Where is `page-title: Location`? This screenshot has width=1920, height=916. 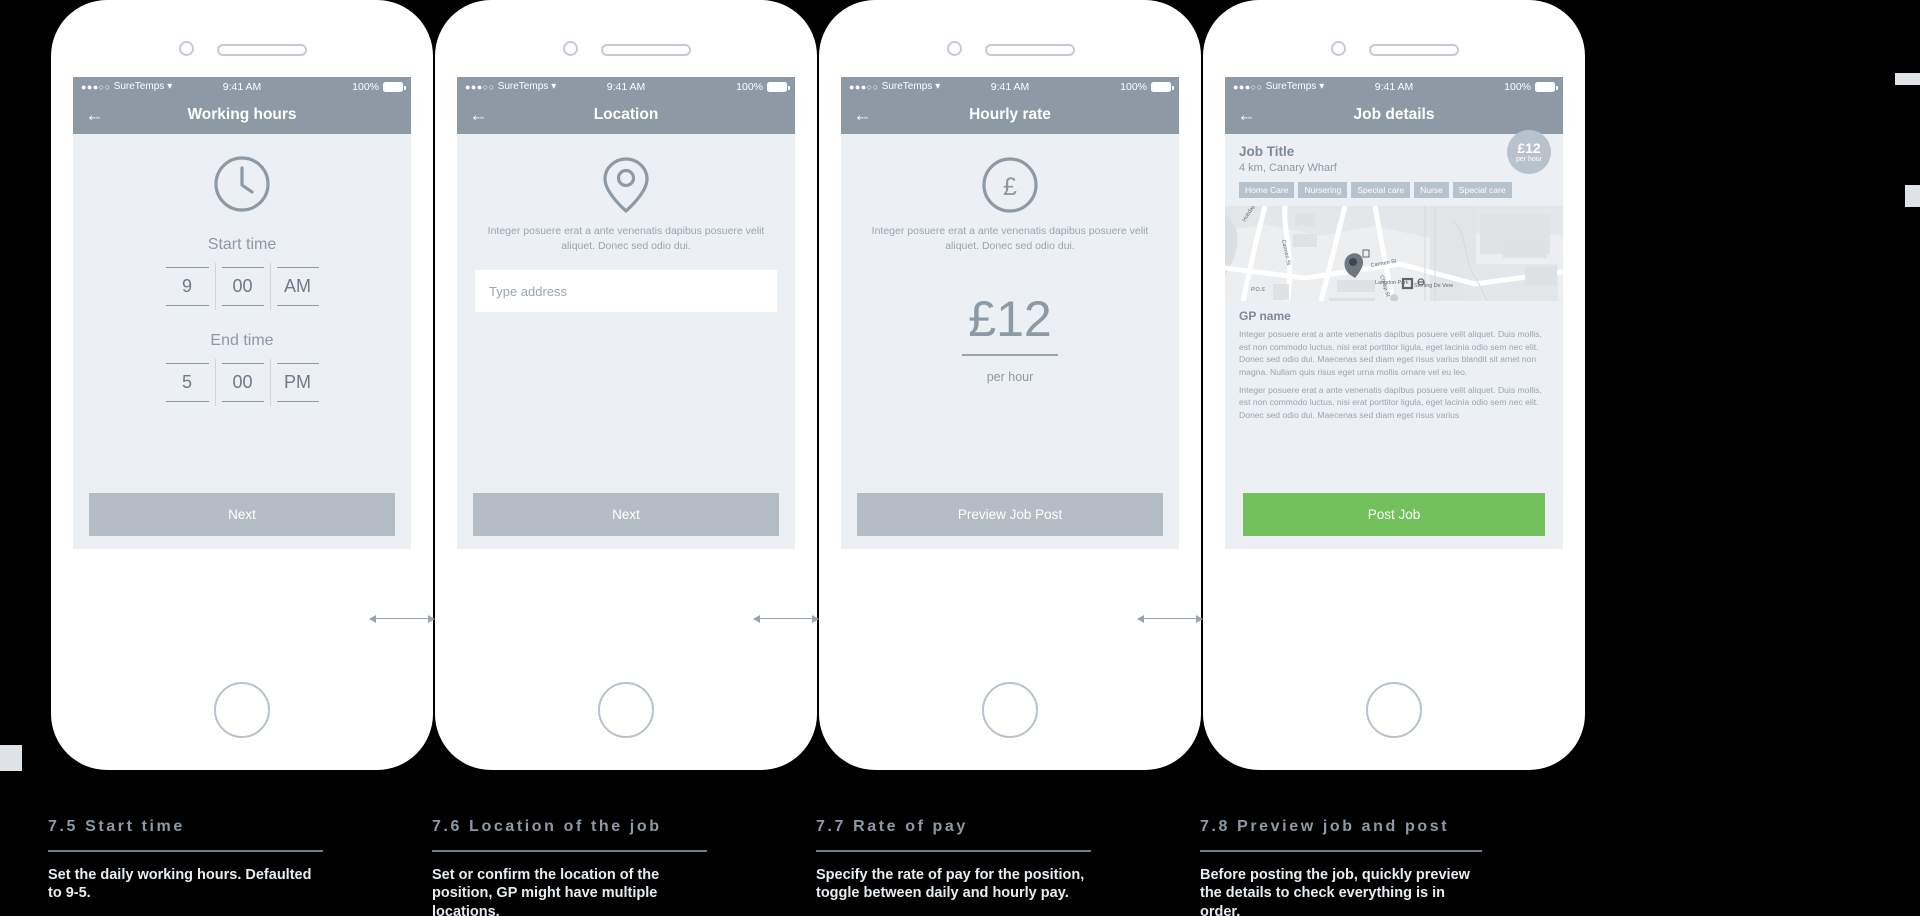 page-title: Location is located at coordinates (626, 114).